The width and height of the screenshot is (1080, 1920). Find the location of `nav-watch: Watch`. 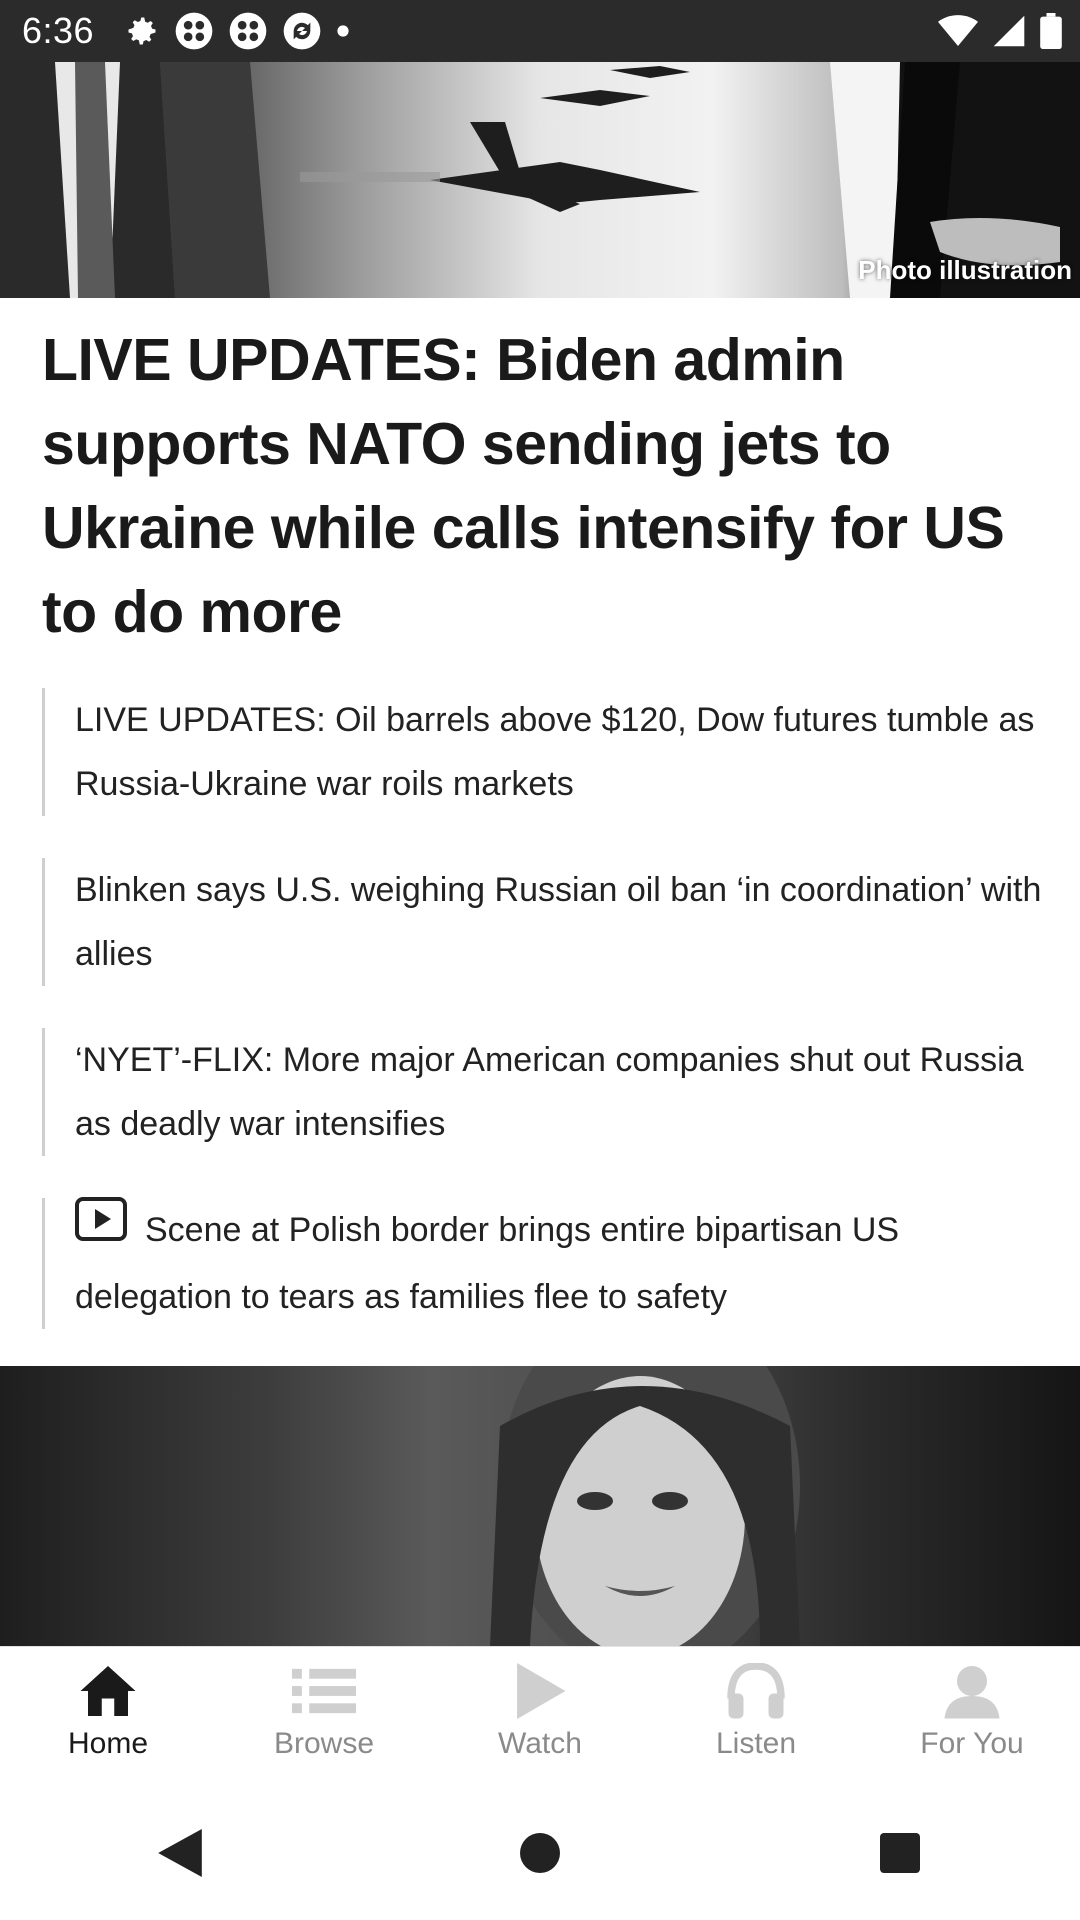

nav-watch: Watch is located at coordinates (540, 1717).